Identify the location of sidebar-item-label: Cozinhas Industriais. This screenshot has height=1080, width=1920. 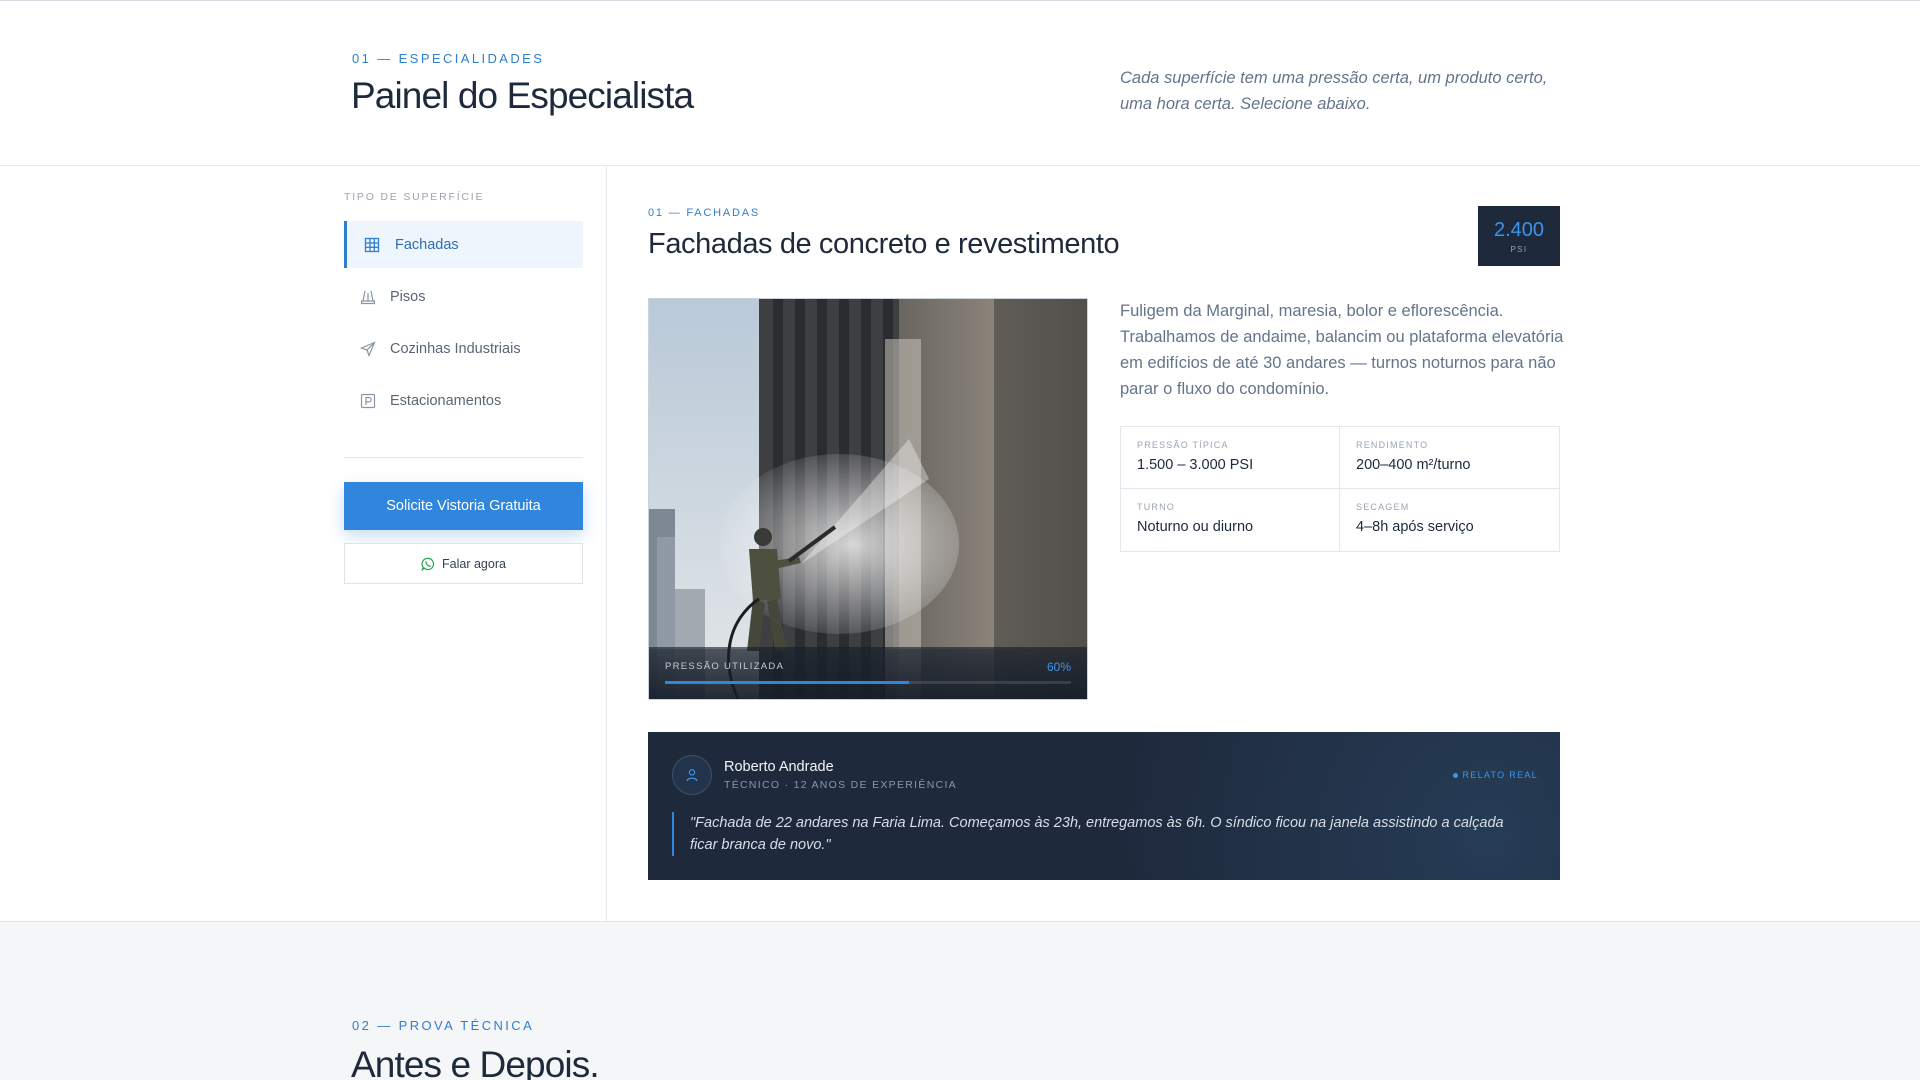
(455, 348).